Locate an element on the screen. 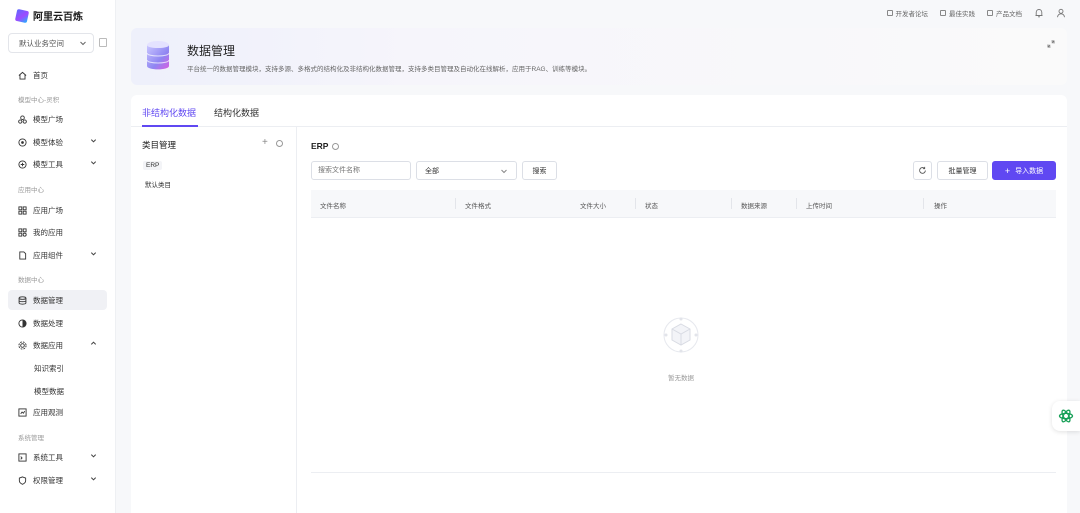 This screenshot has height=513, width=1080. nav-app-components: 应用组件 is located at coordinates (57, 255).